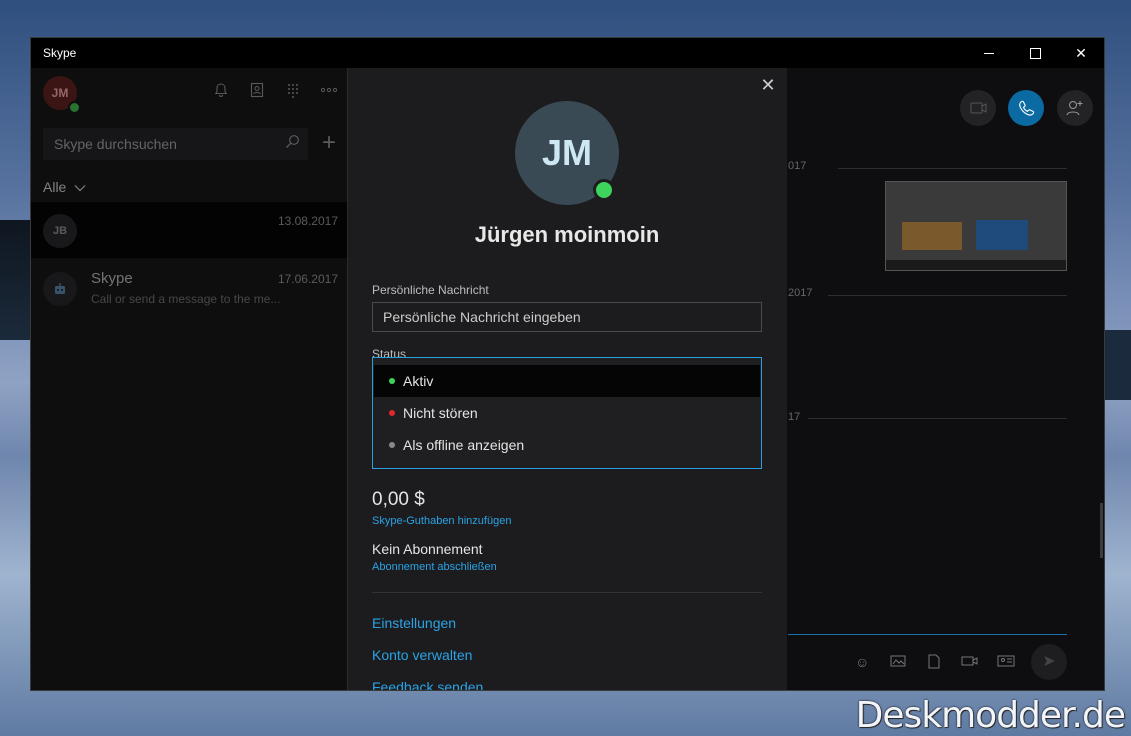  Describe the element at coordinates (898, 662) in the screenshot. I see `image-icon` at that location.